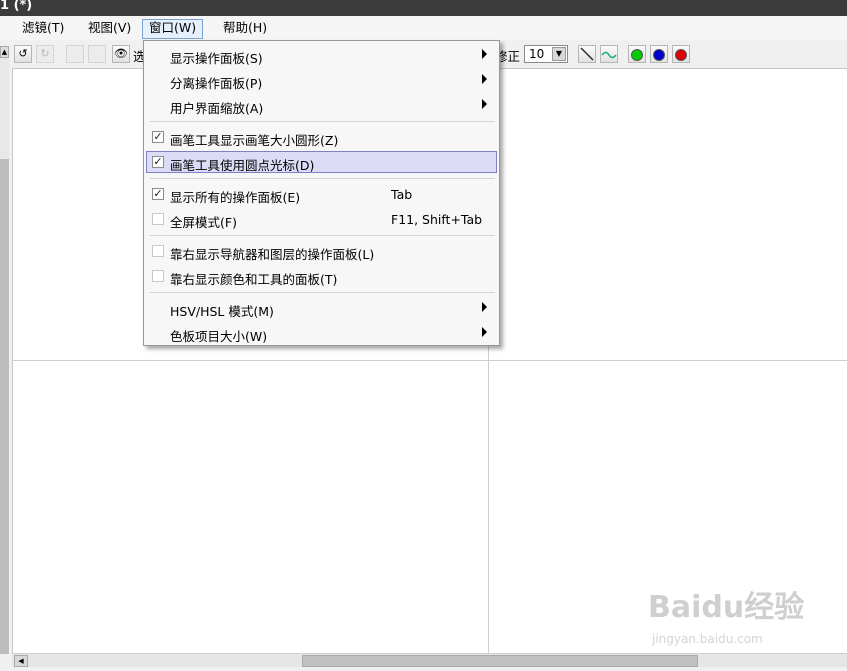  What do you see at coordinates (4, 52) in the screenshot?
I see `scroll-up-icon: ▲` at bounding box center [4, 52].